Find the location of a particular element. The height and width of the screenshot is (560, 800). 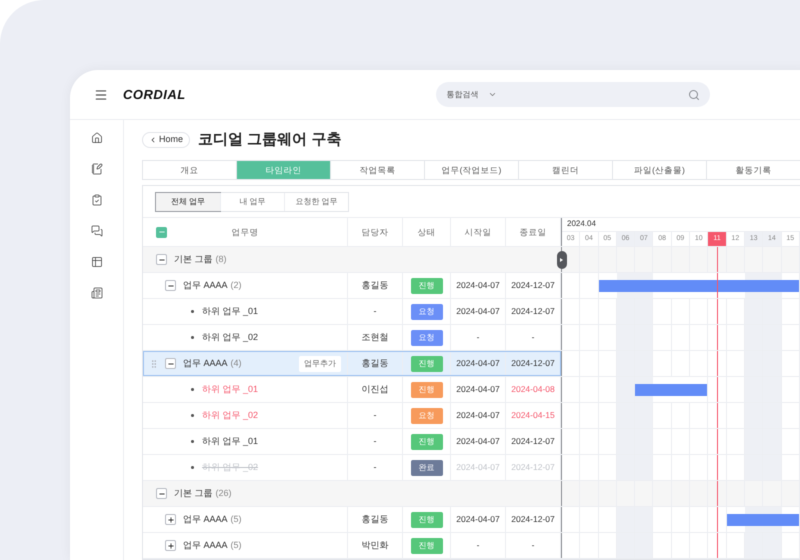

clipboard-check-icon is located at coordinates (96, 200).